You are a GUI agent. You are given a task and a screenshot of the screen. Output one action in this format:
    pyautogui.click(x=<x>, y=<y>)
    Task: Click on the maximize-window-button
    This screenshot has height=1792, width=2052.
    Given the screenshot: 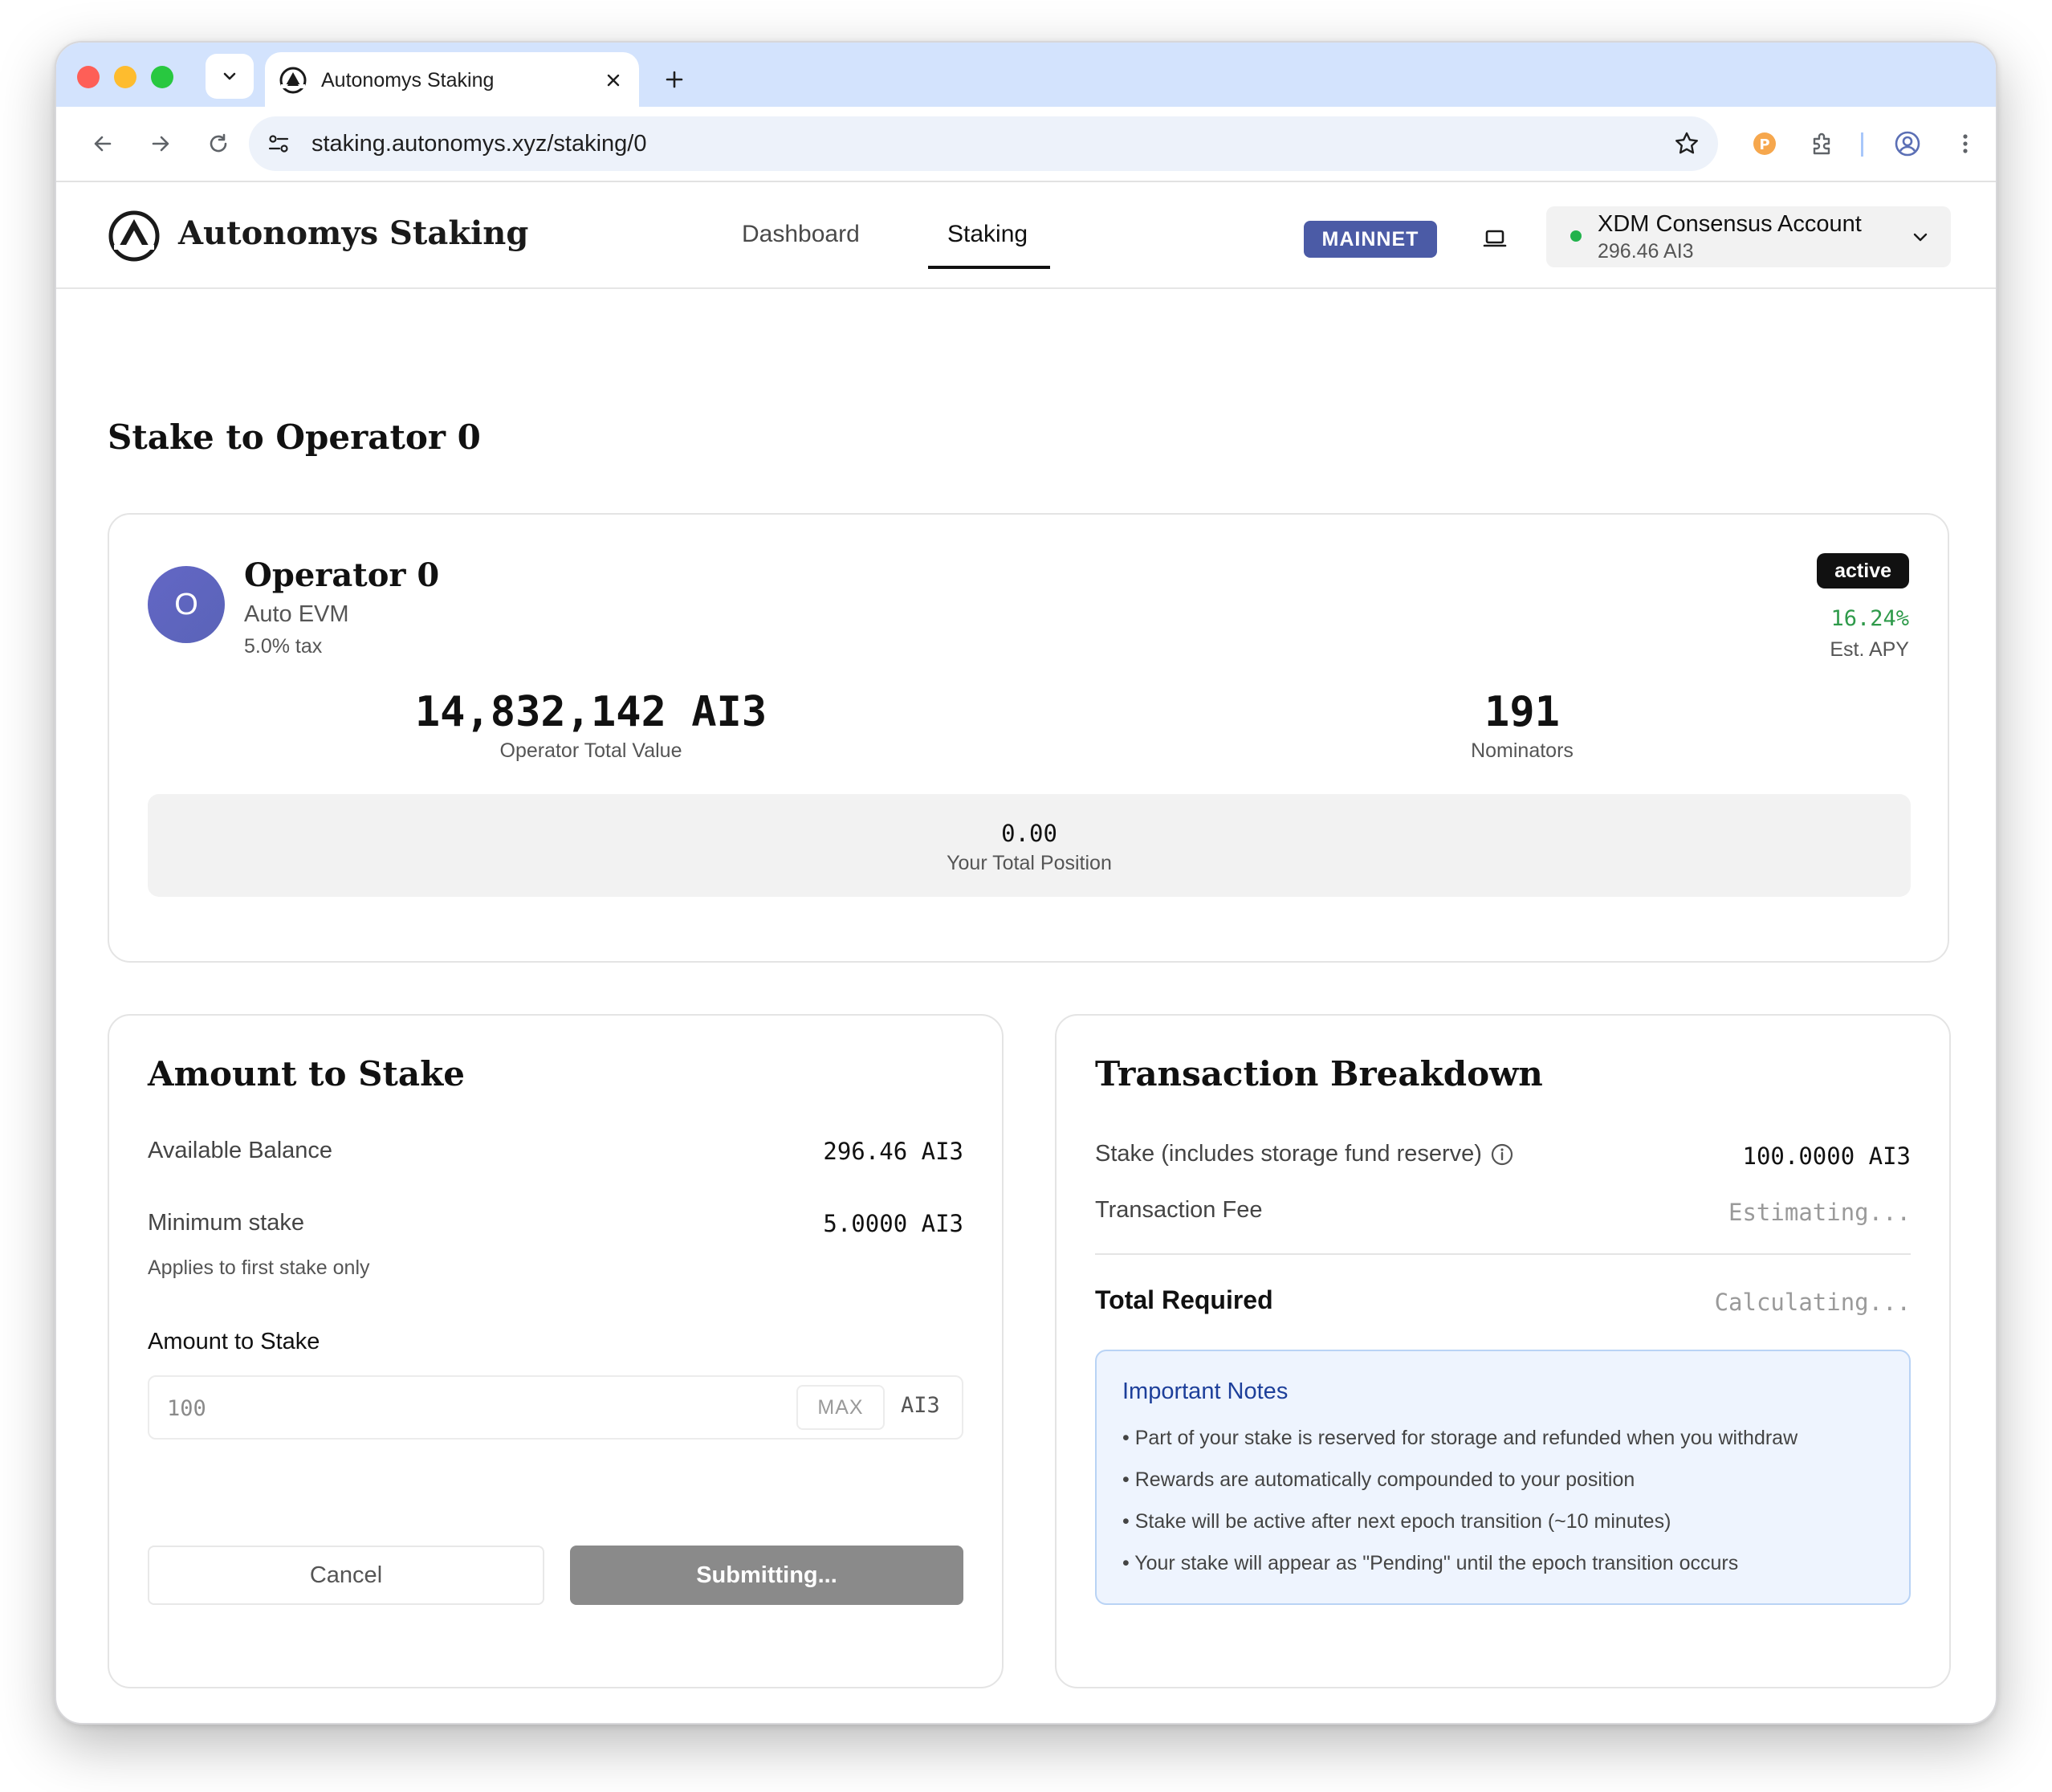 What is the action you would take?
    pyautogui.click(x=162, y=77)
    